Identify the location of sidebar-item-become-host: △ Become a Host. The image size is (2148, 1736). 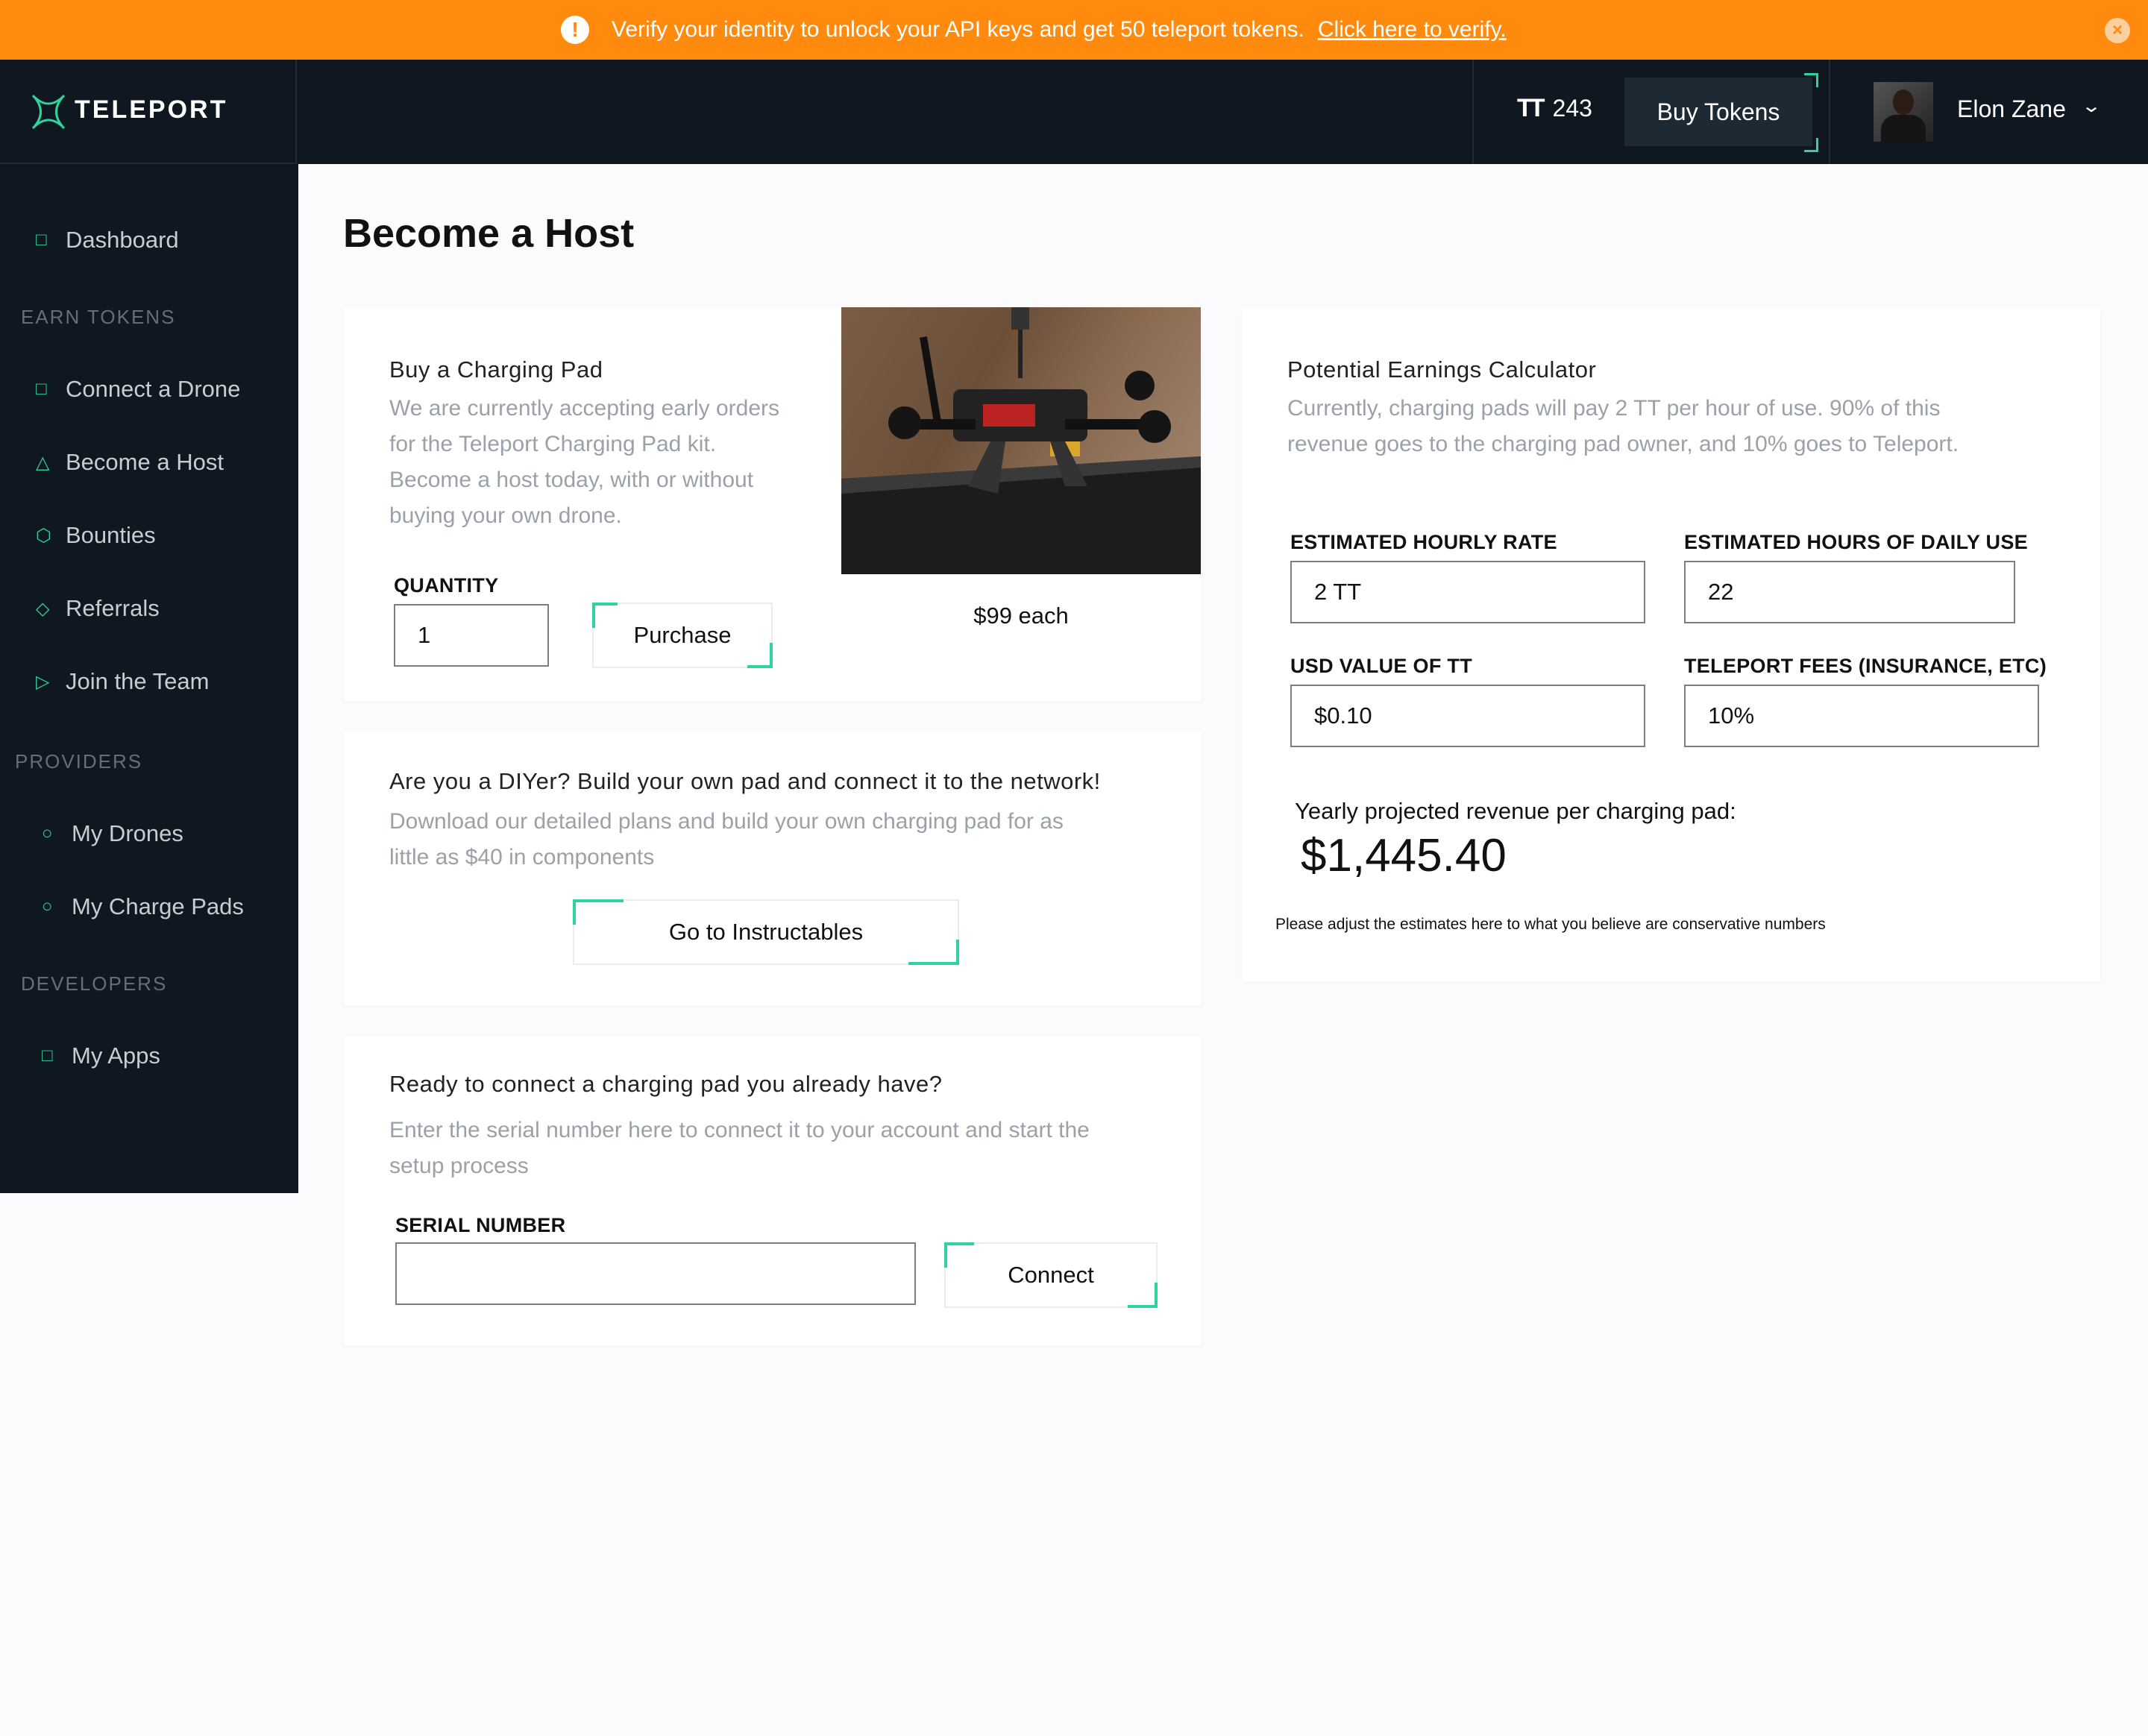
(130, 462).